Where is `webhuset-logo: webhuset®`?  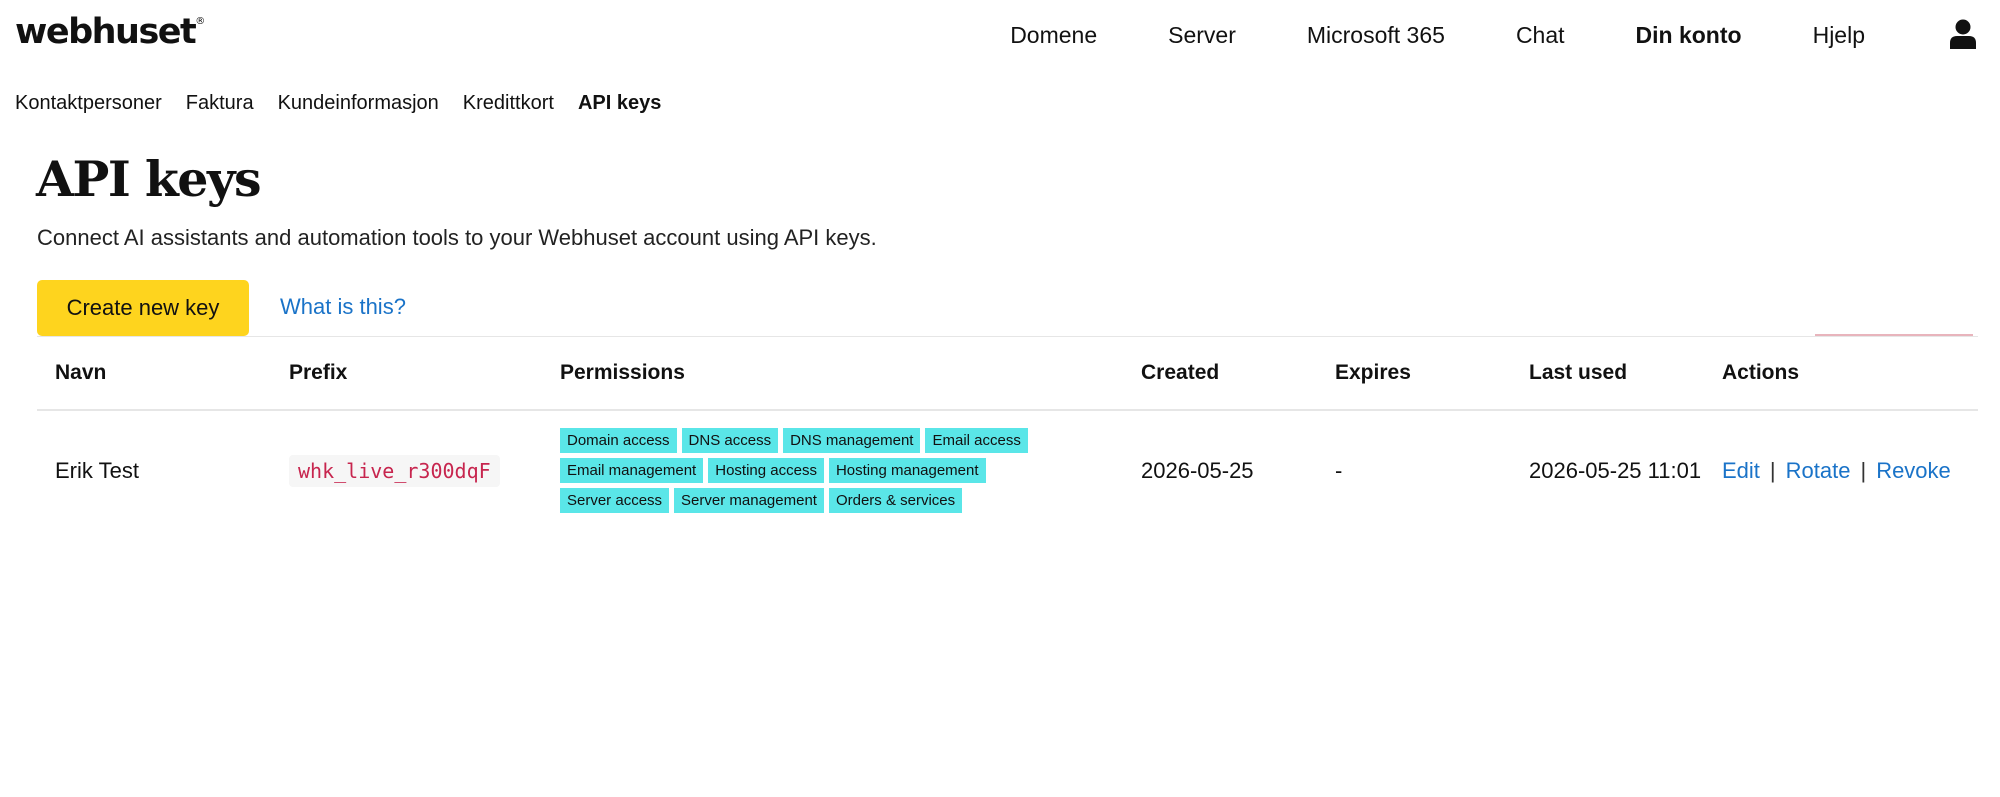 webhuset-logo: webhuset® is located at coordinates (110, 32).